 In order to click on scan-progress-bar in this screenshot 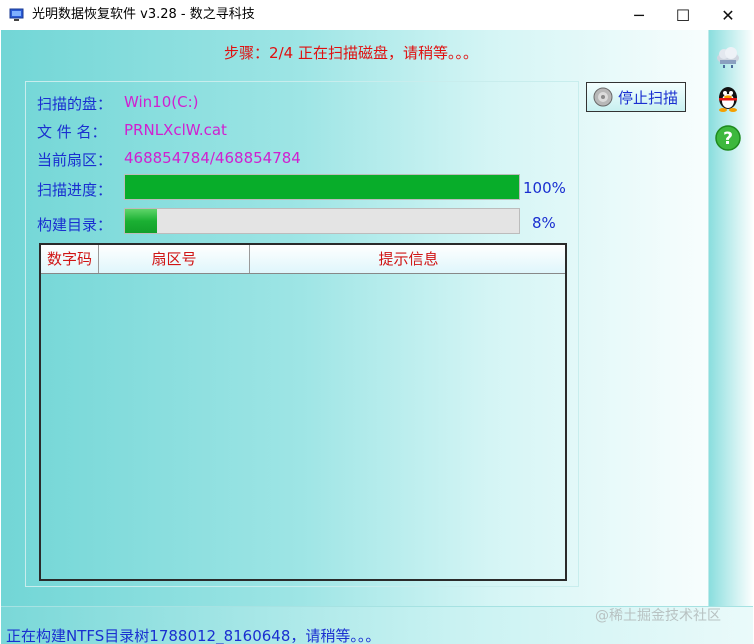, I will do `click(322, 187)`.